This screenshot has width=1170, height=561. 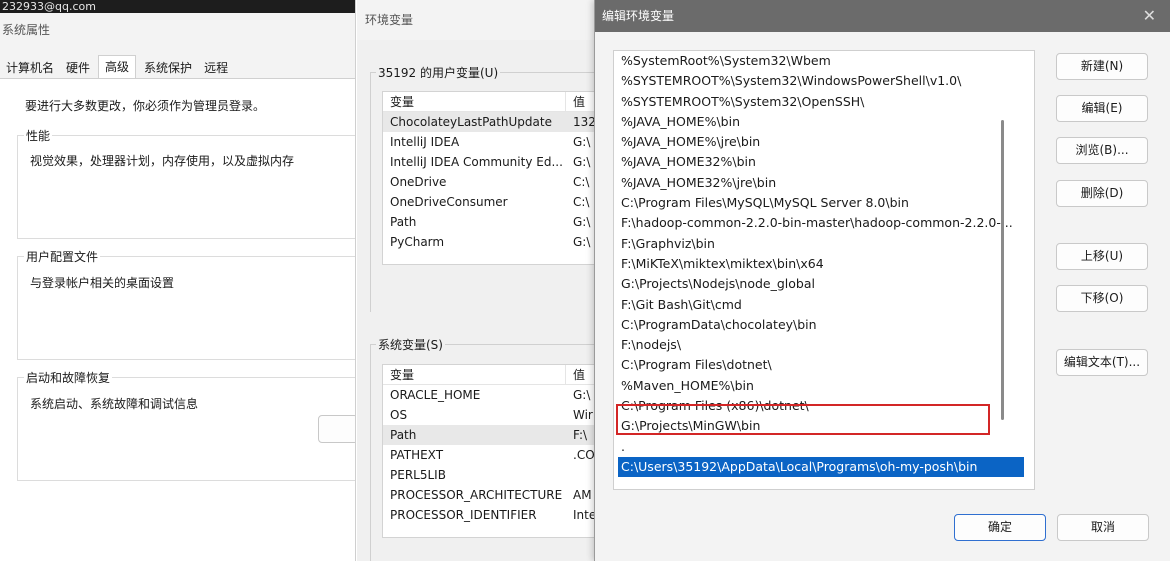 What do you see at coordinates (824, 183) in the screenshot?
I see `path-entry: %JAVA_HOME32%\jre\bin` at bounding box center [824, 183].